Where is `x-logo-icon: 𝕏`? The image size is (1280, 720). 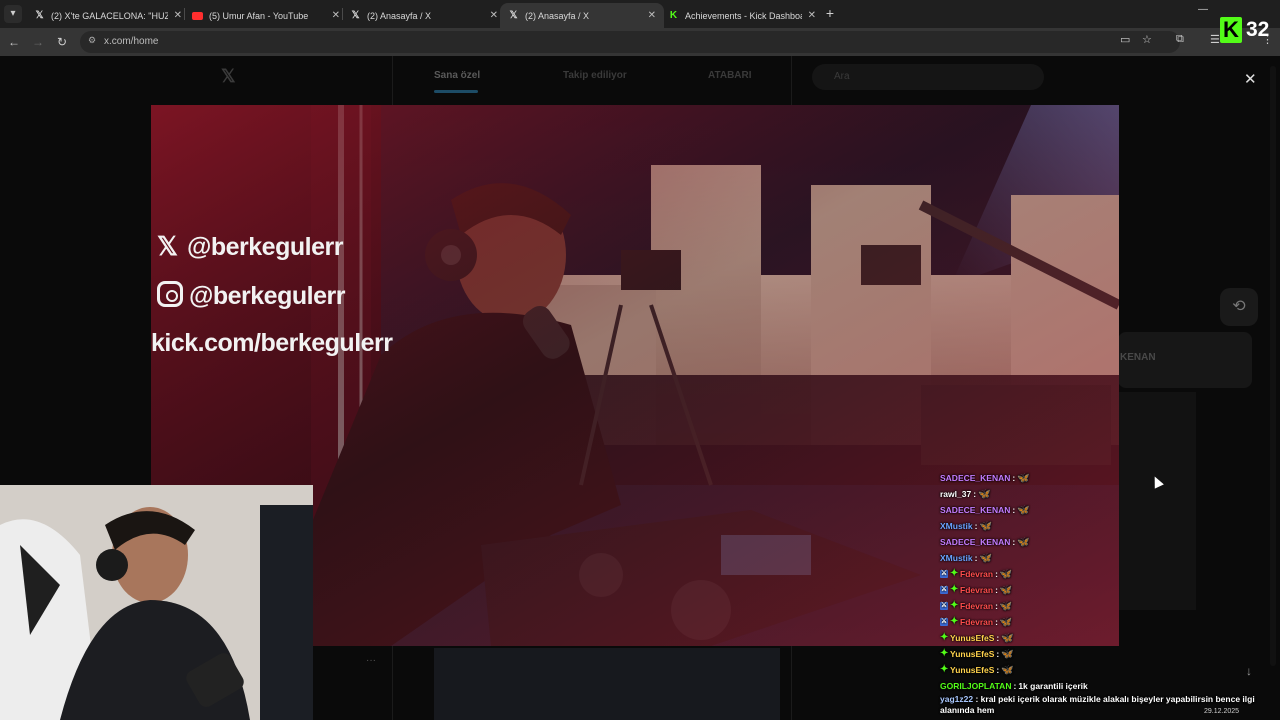 x-logo-icon: 𝕏 is located at coordinates (228, 76).